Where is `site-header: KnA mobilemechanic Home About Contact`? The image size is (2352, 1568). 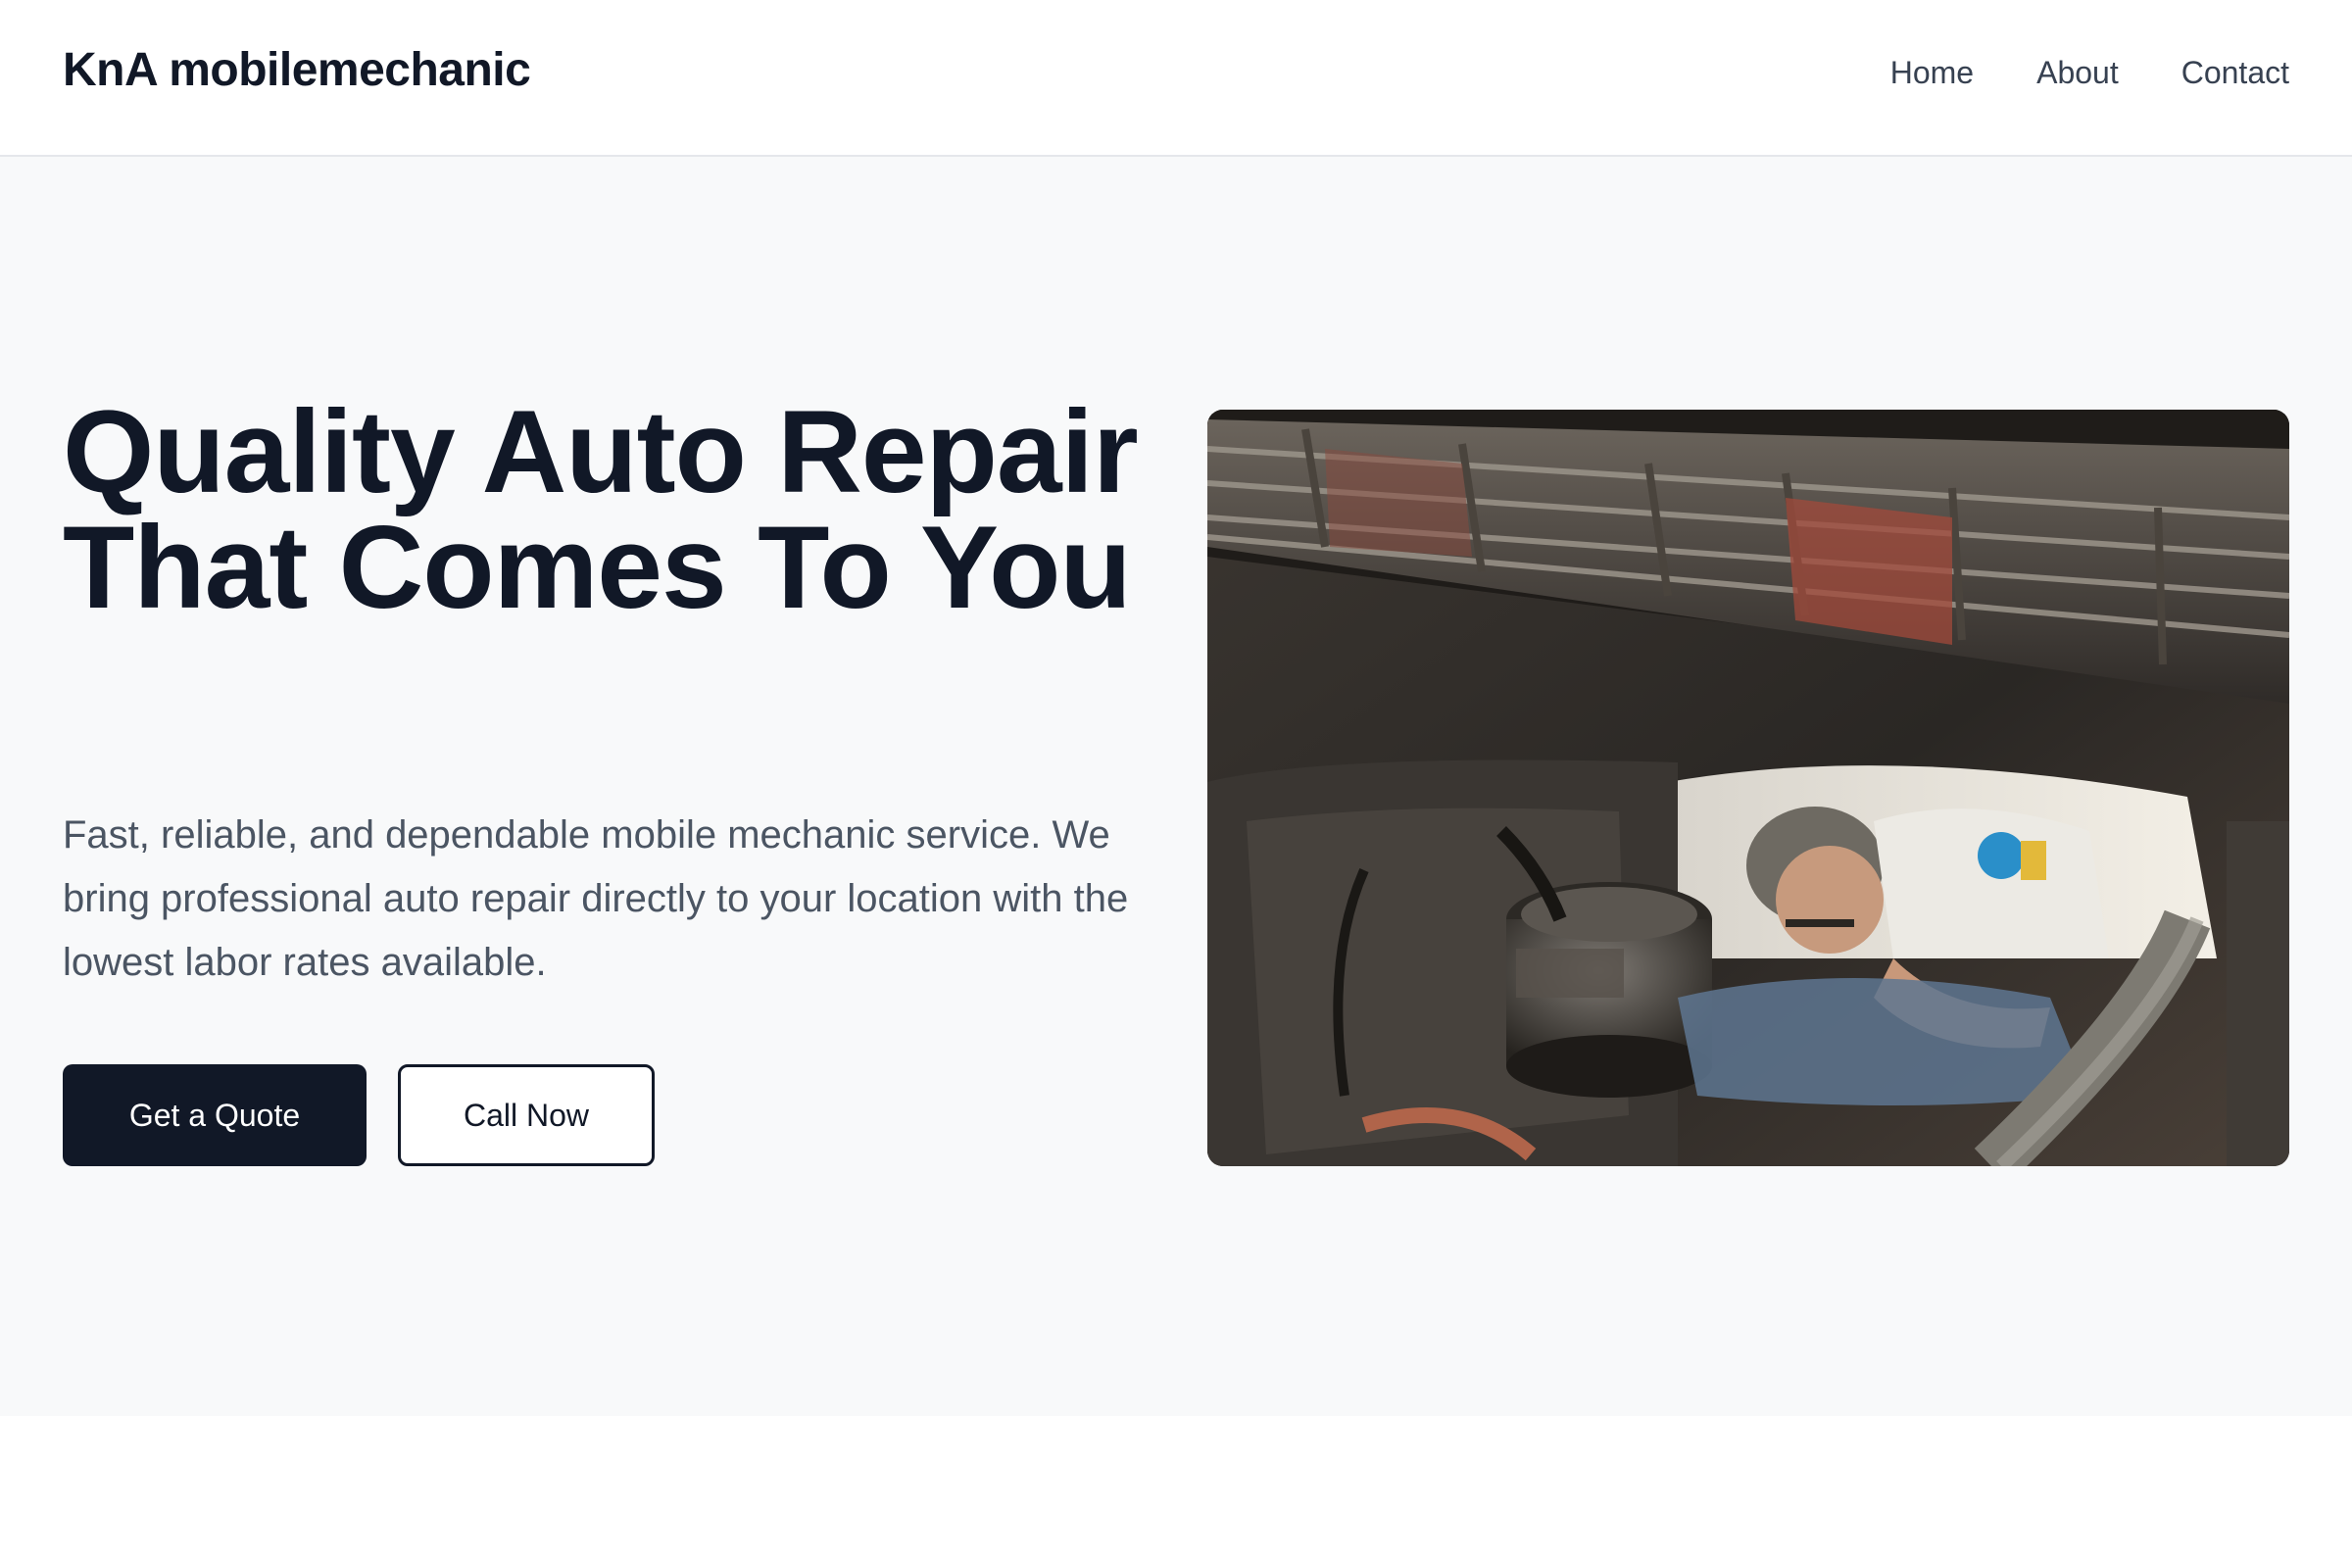
site-header: KnA mobilemechanic Home About Contact is located at coordinates (1176, 78).